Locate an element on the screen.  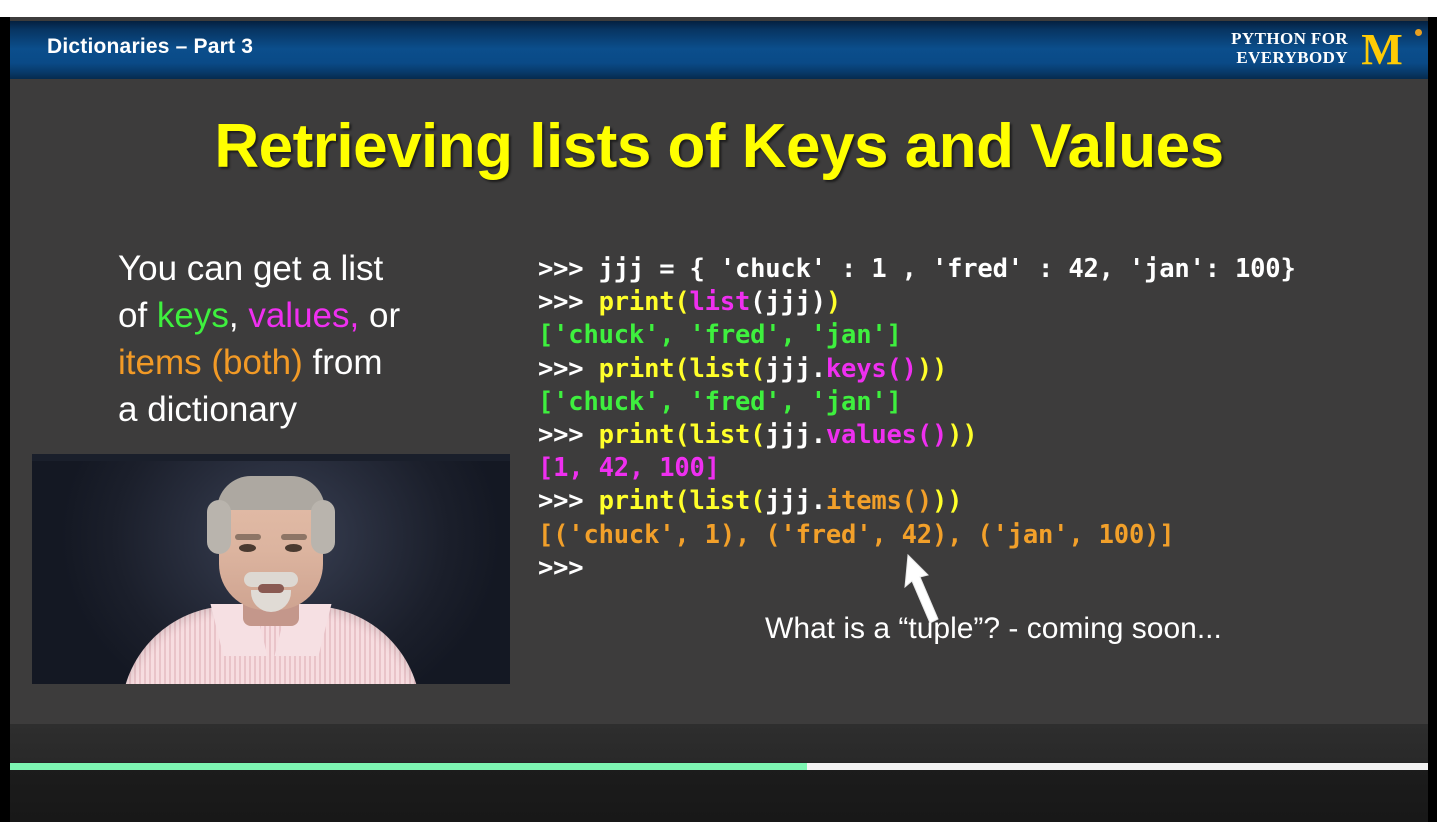
instructor-hair-right is located at coordinates (323, 527).